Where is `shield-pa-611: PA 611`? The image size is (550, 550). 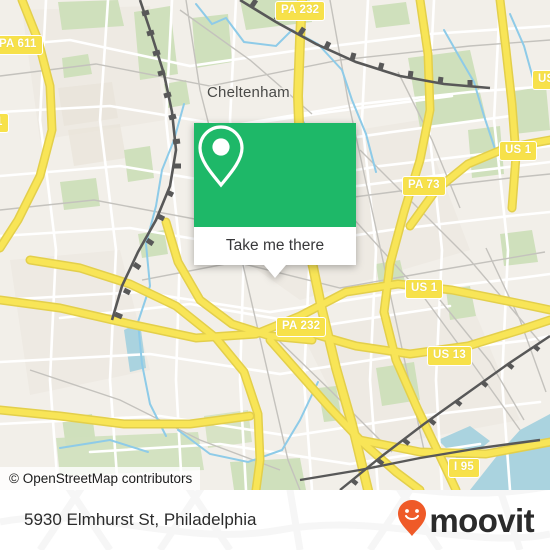 shield-pa-611: PA 611 is located at coordinates (21, 45).